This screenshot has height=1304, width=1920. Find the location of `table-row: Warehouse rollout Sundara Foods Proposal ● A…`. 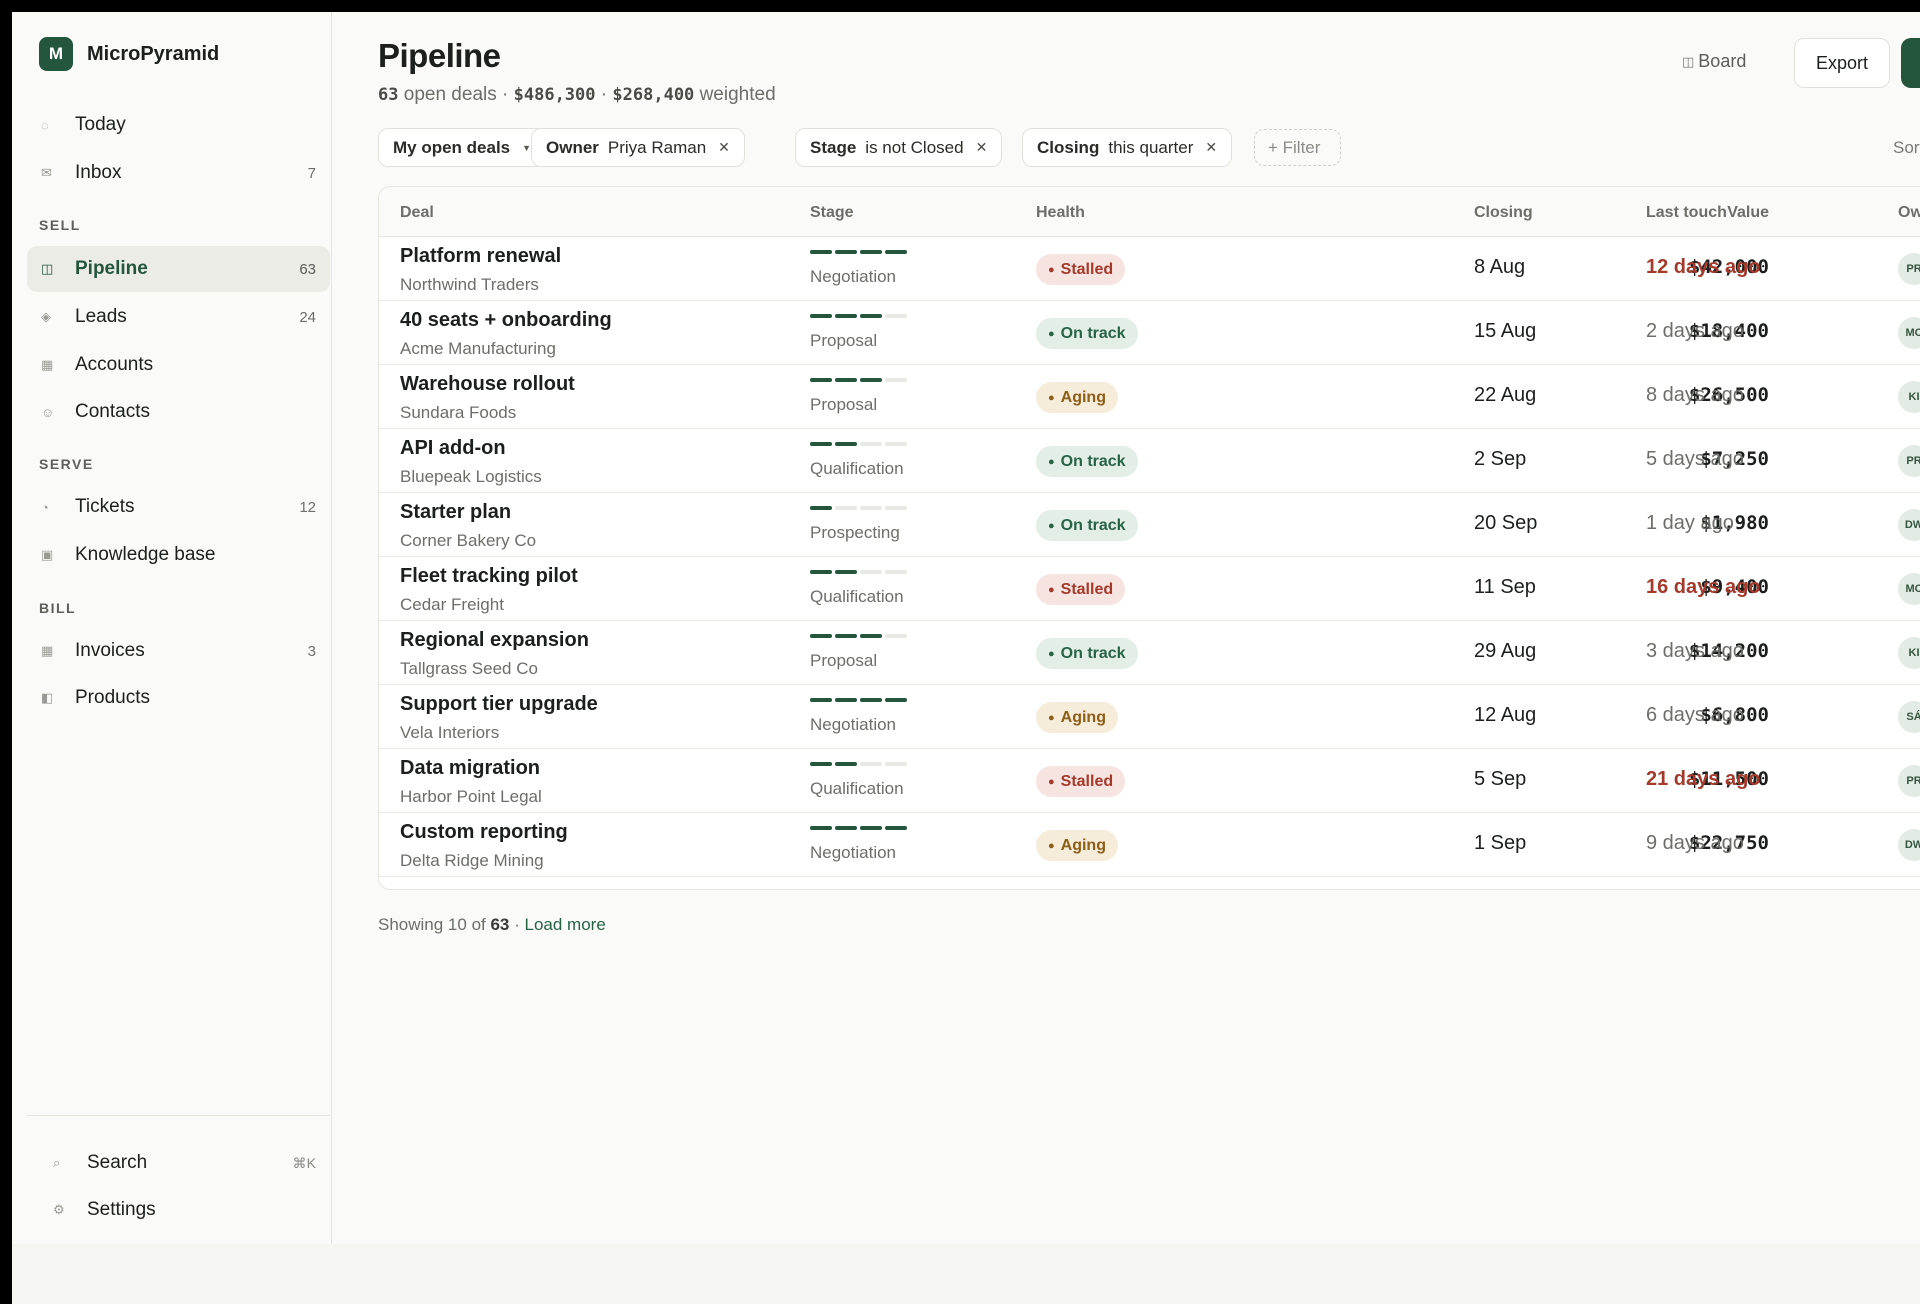

table-row: Warehouse rollout Sundara Foods Proposal ● A… is located at coordinates (1149, 397).